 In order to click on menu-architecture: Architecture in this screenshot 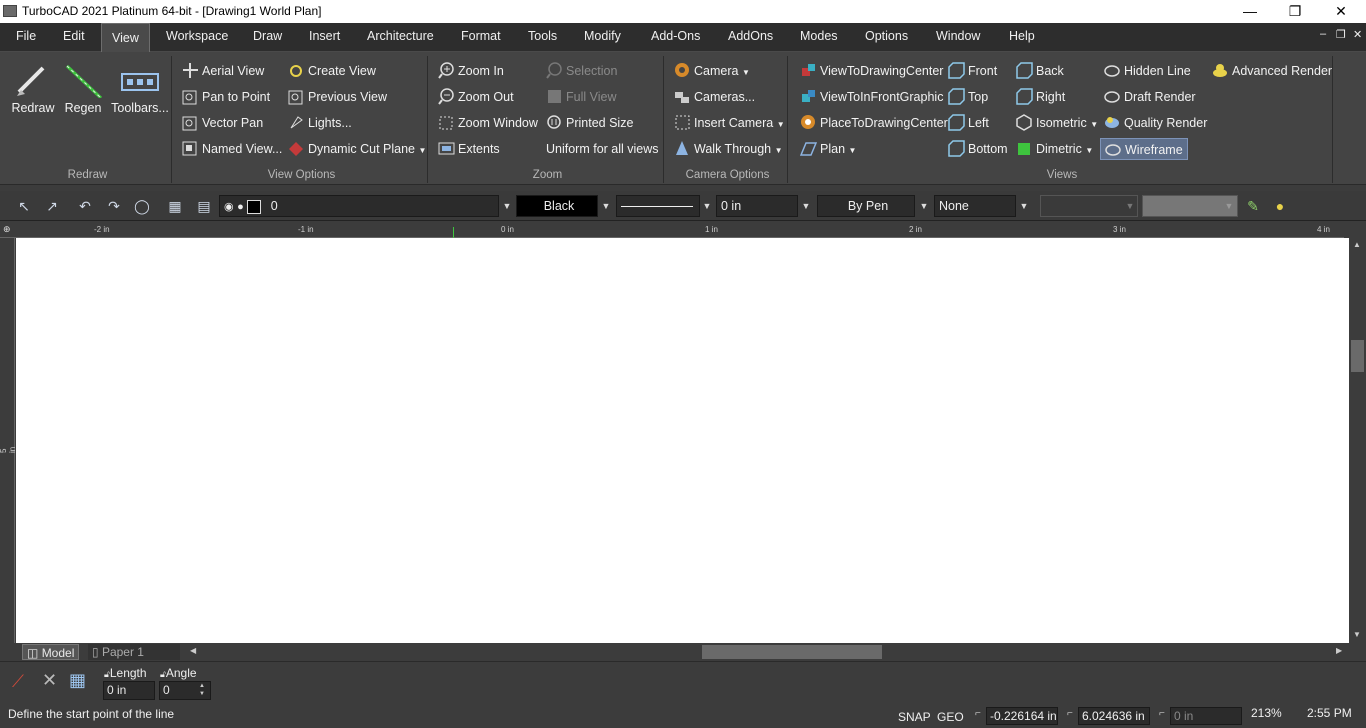, I will do `click(400, 36)`.